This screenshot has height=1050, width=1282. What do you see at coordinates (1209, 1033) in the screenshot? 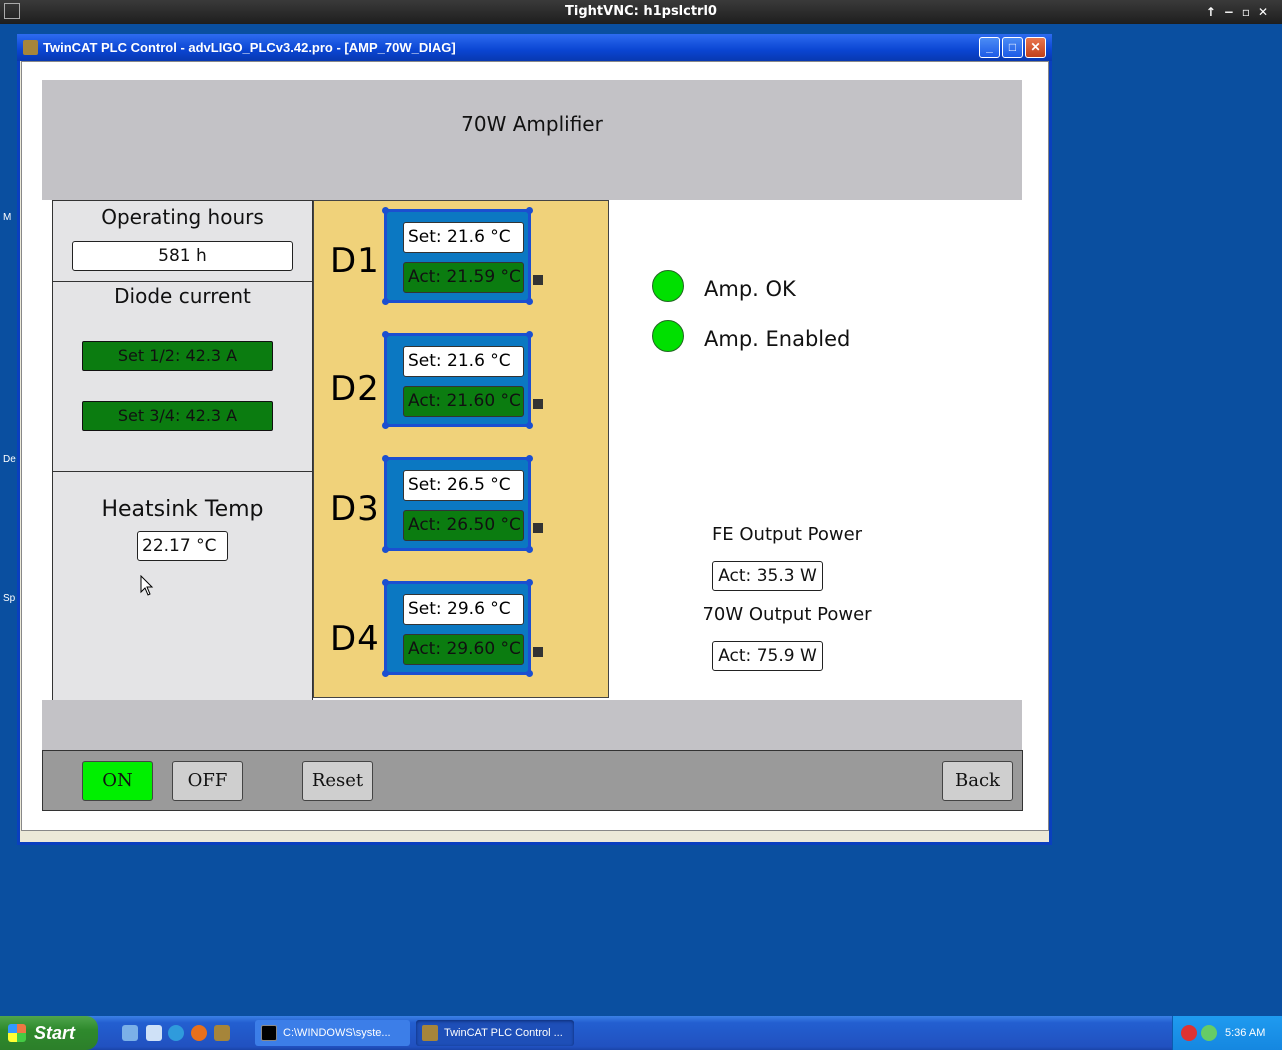
I see `network-icon` at bounding box center [1209, 1033].